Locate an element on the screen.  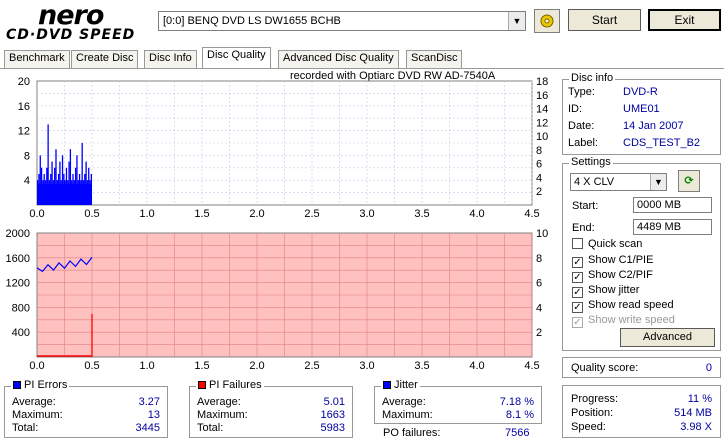
start-button: Start is located at coordinates (604, 20).